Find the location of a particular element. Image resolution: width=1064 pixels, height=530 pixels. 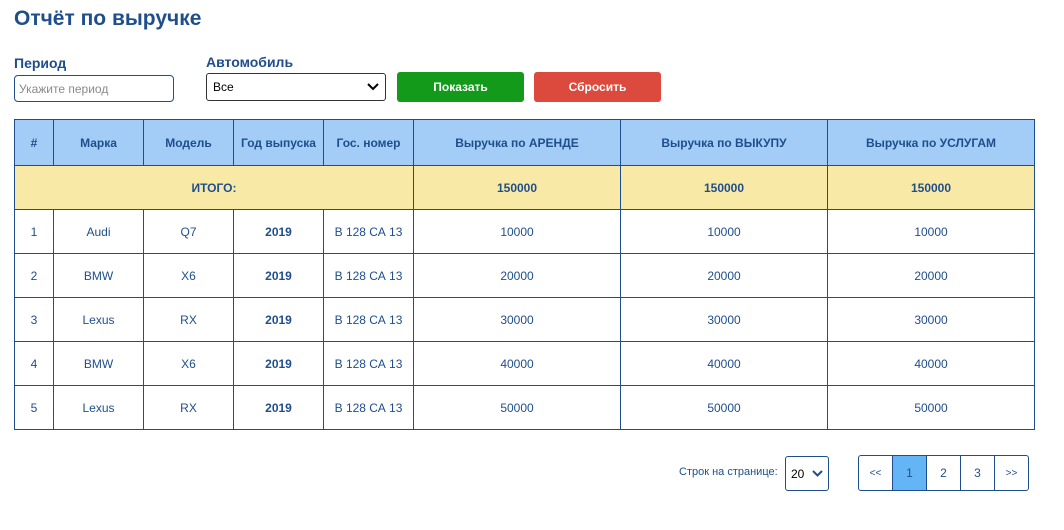

col-header-services-revenue: Выручка по УСЛУГАМ is located at coordinates (931, 142).